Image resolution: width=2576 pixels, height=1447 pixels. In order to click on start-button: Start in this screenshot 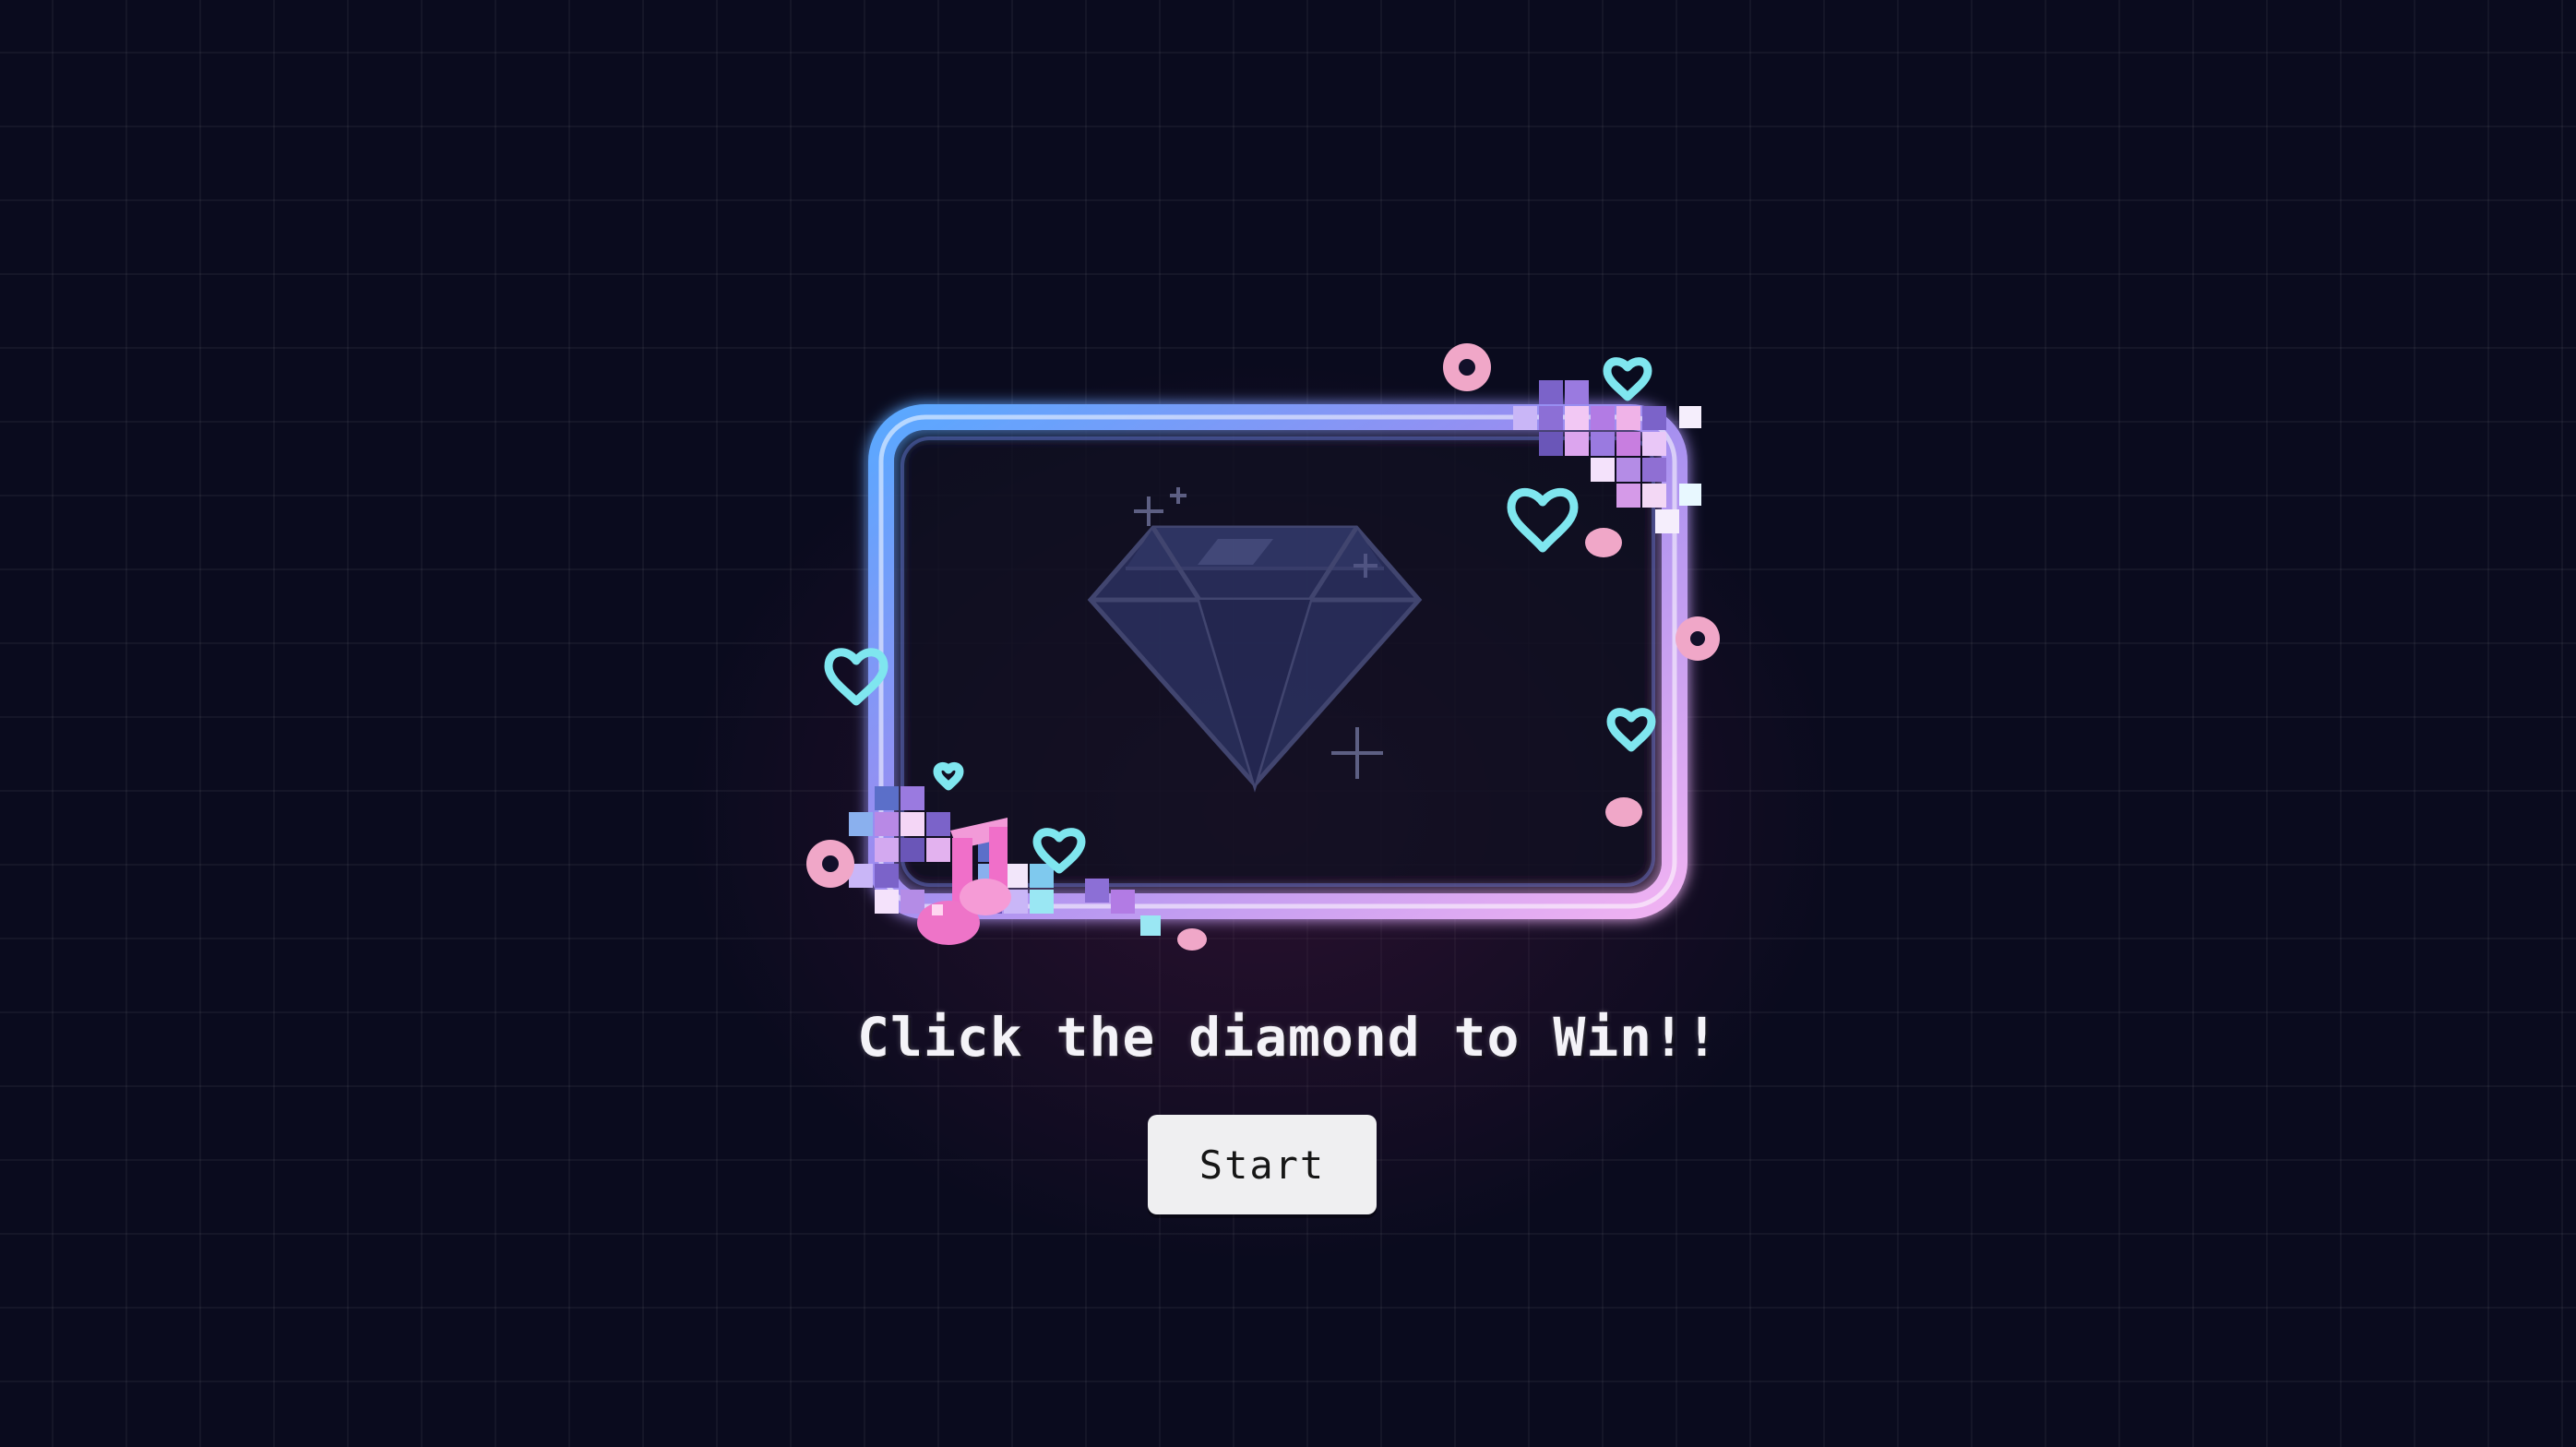, I will do `click(1262, 1164)`.